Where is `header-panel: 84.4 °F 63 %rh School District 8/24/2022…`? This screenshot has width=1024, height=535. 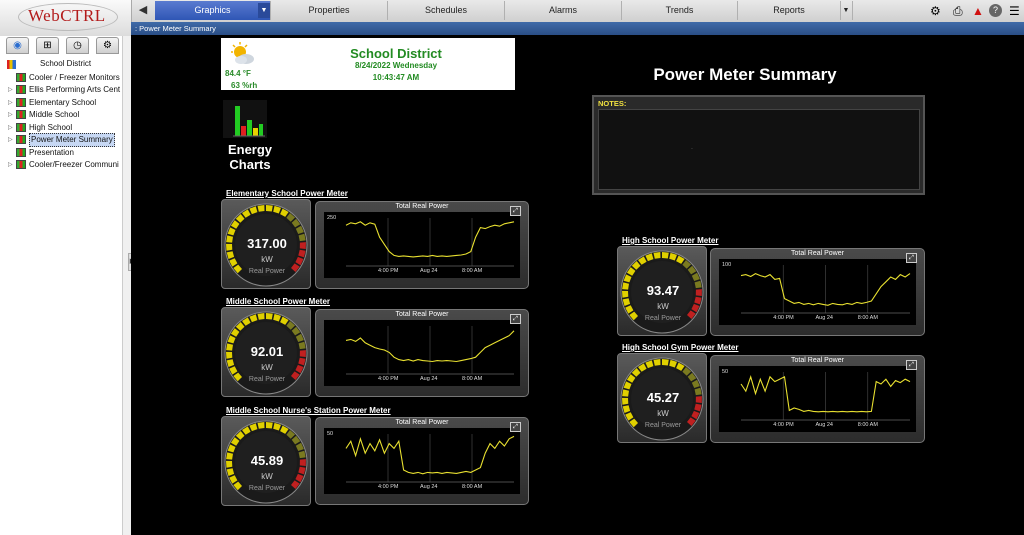 header-panel: 84.4 °F 63 %rh School District 8/24/2022… is located at coordinates (368, 64).